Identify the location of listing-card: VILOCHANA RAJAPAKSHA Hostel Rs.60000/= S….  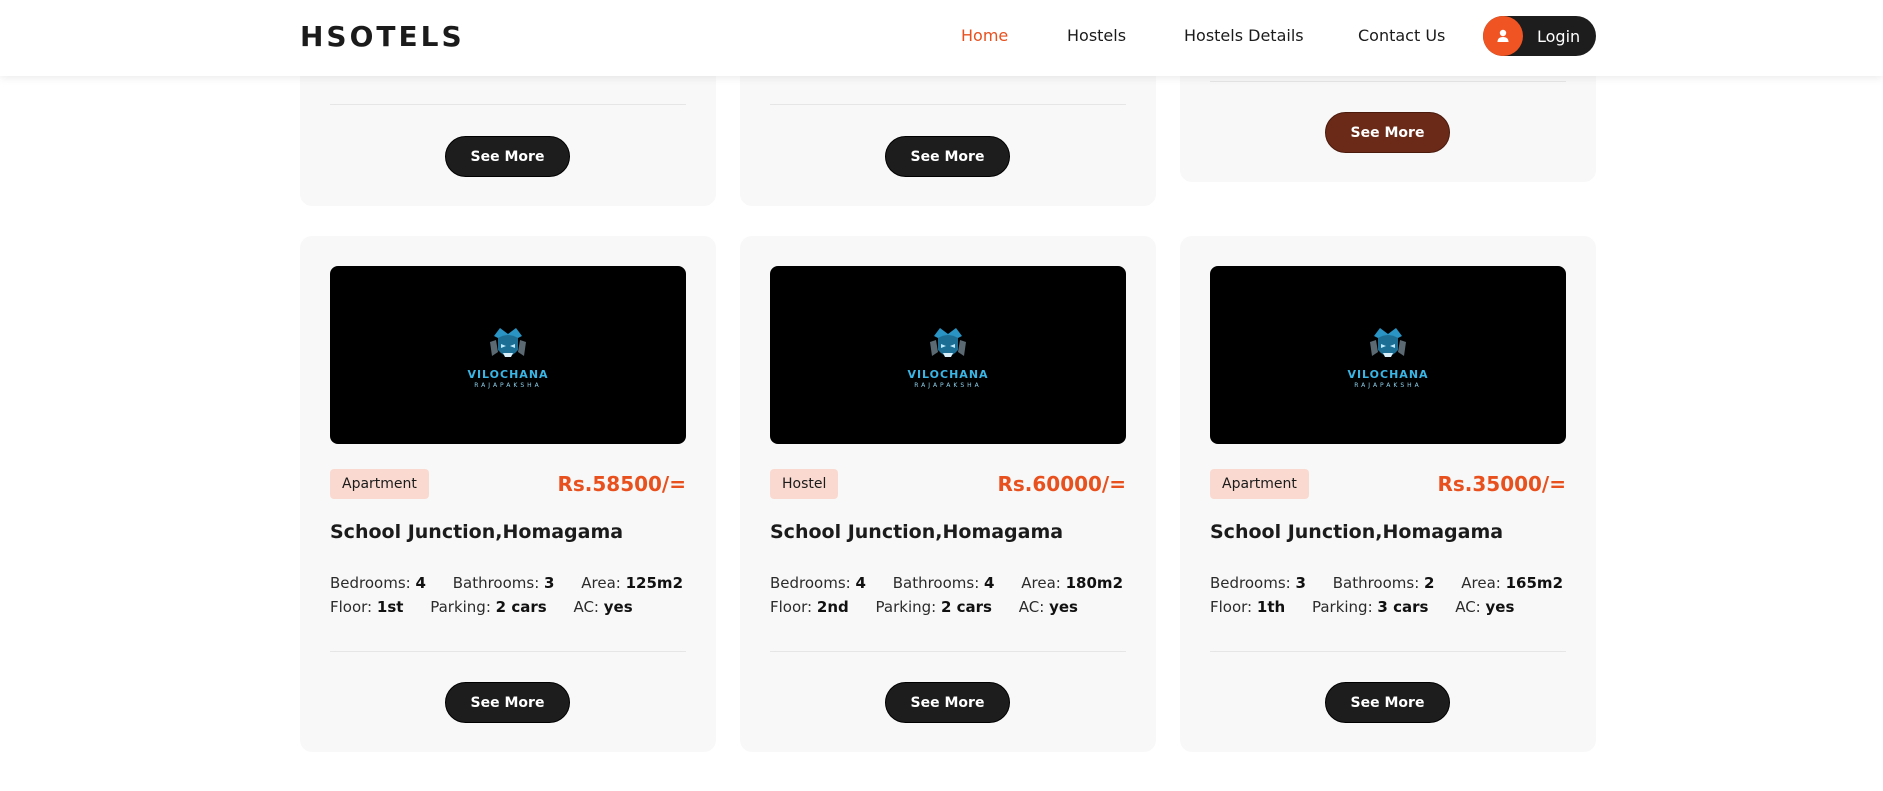
(948, 494).